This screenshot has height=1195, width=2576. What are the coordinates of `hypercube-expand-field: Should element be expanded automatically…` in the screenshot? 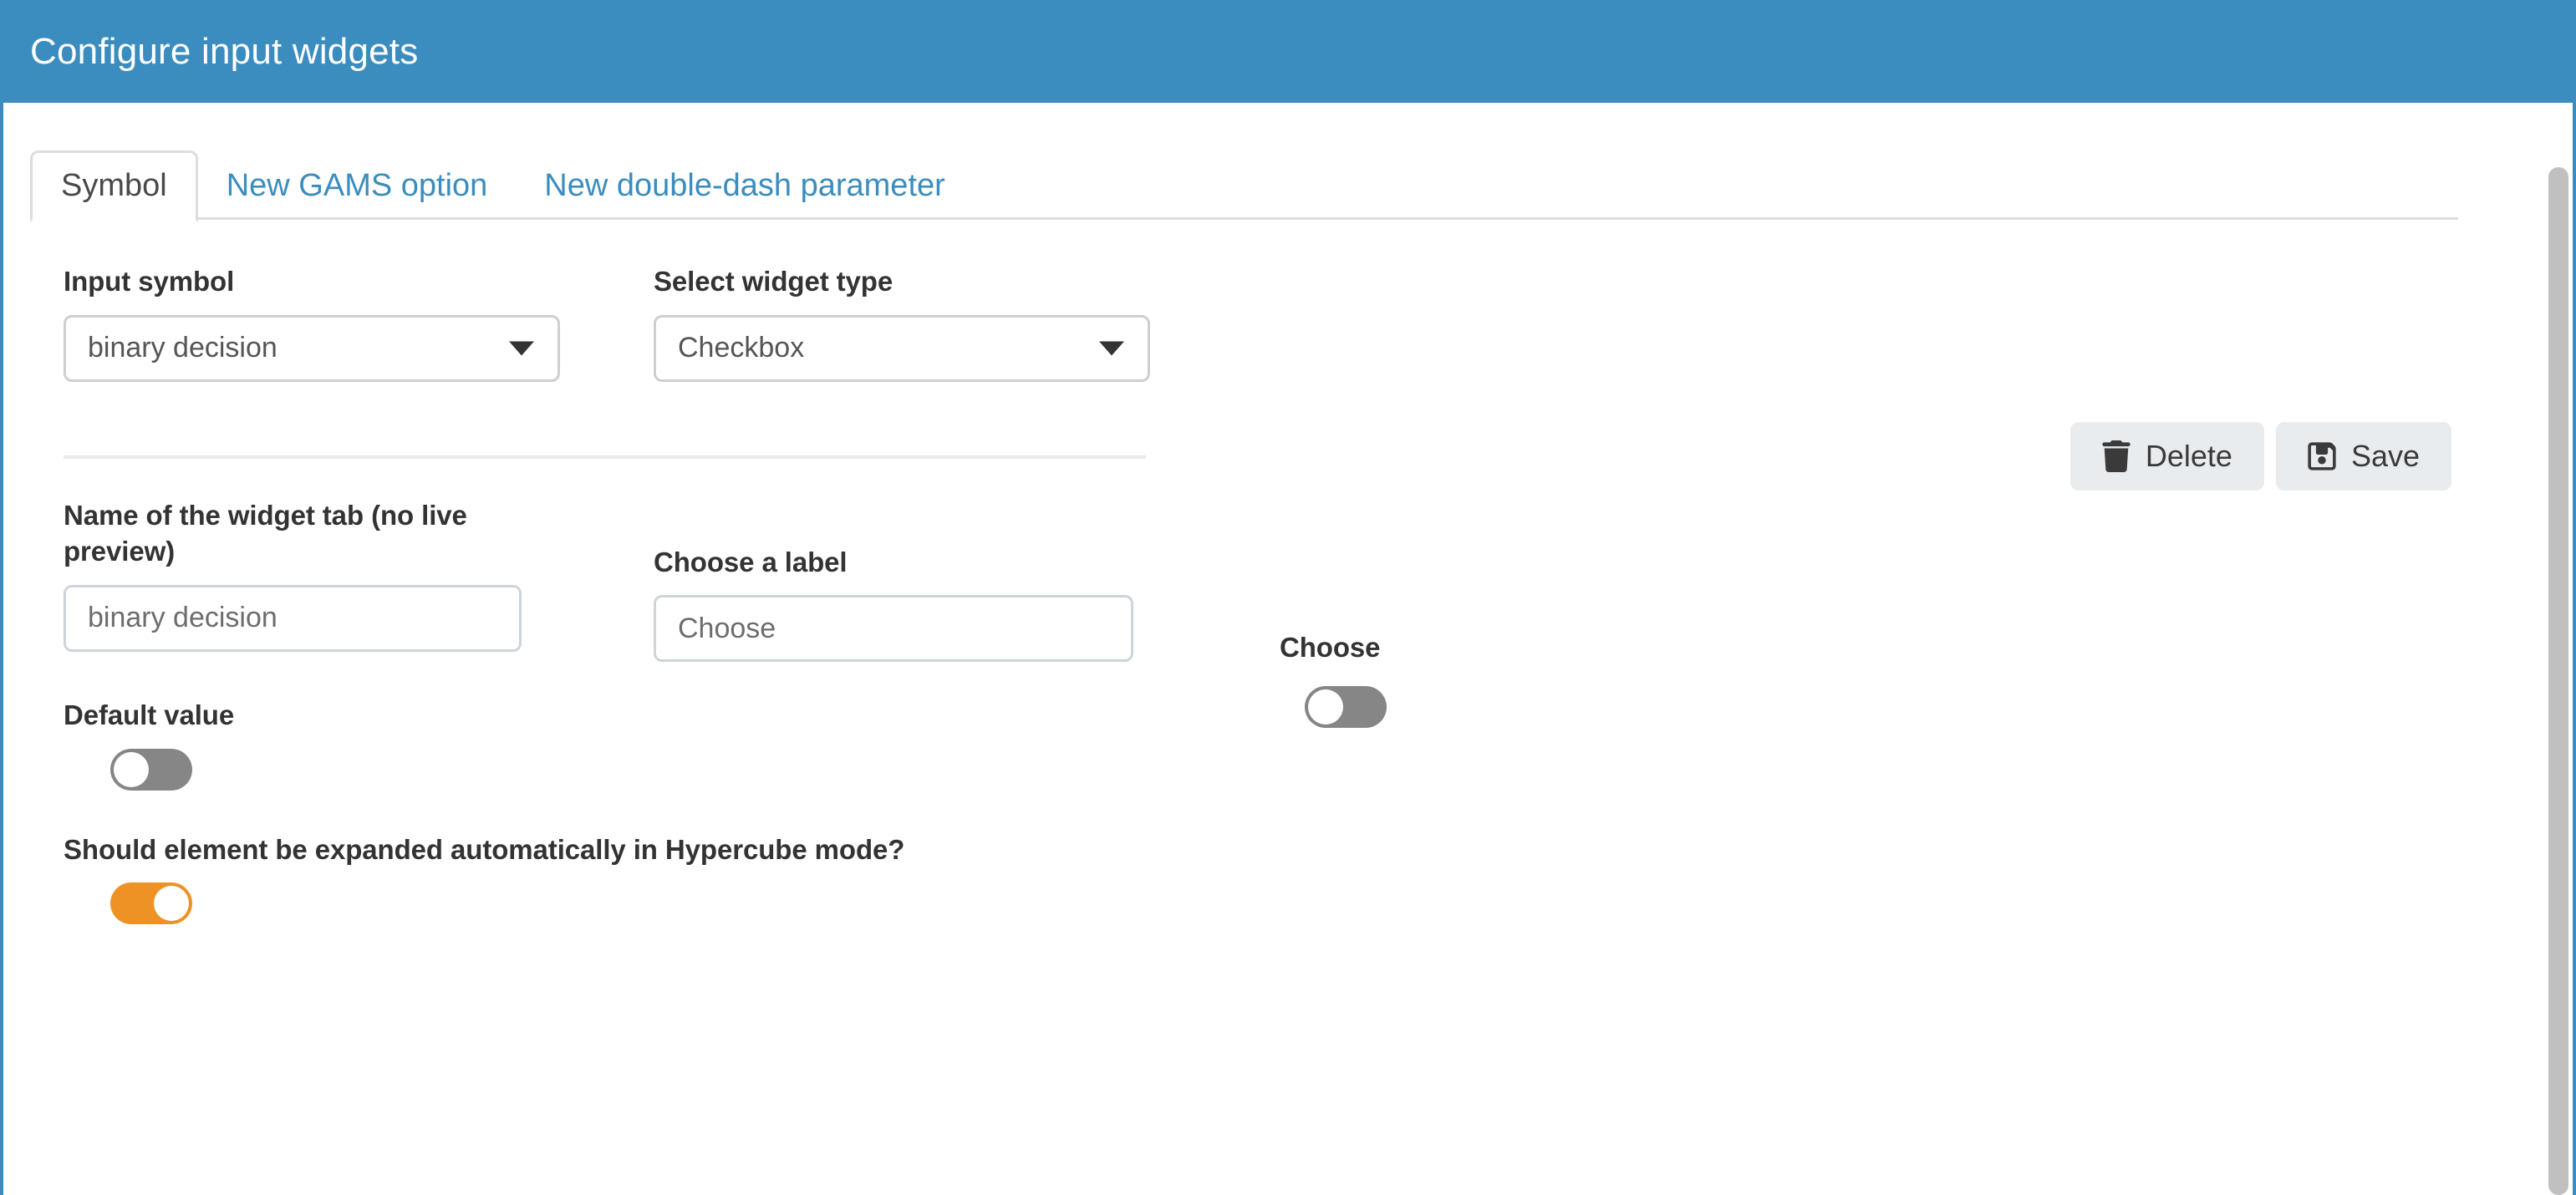 It's located at (1318, 880).